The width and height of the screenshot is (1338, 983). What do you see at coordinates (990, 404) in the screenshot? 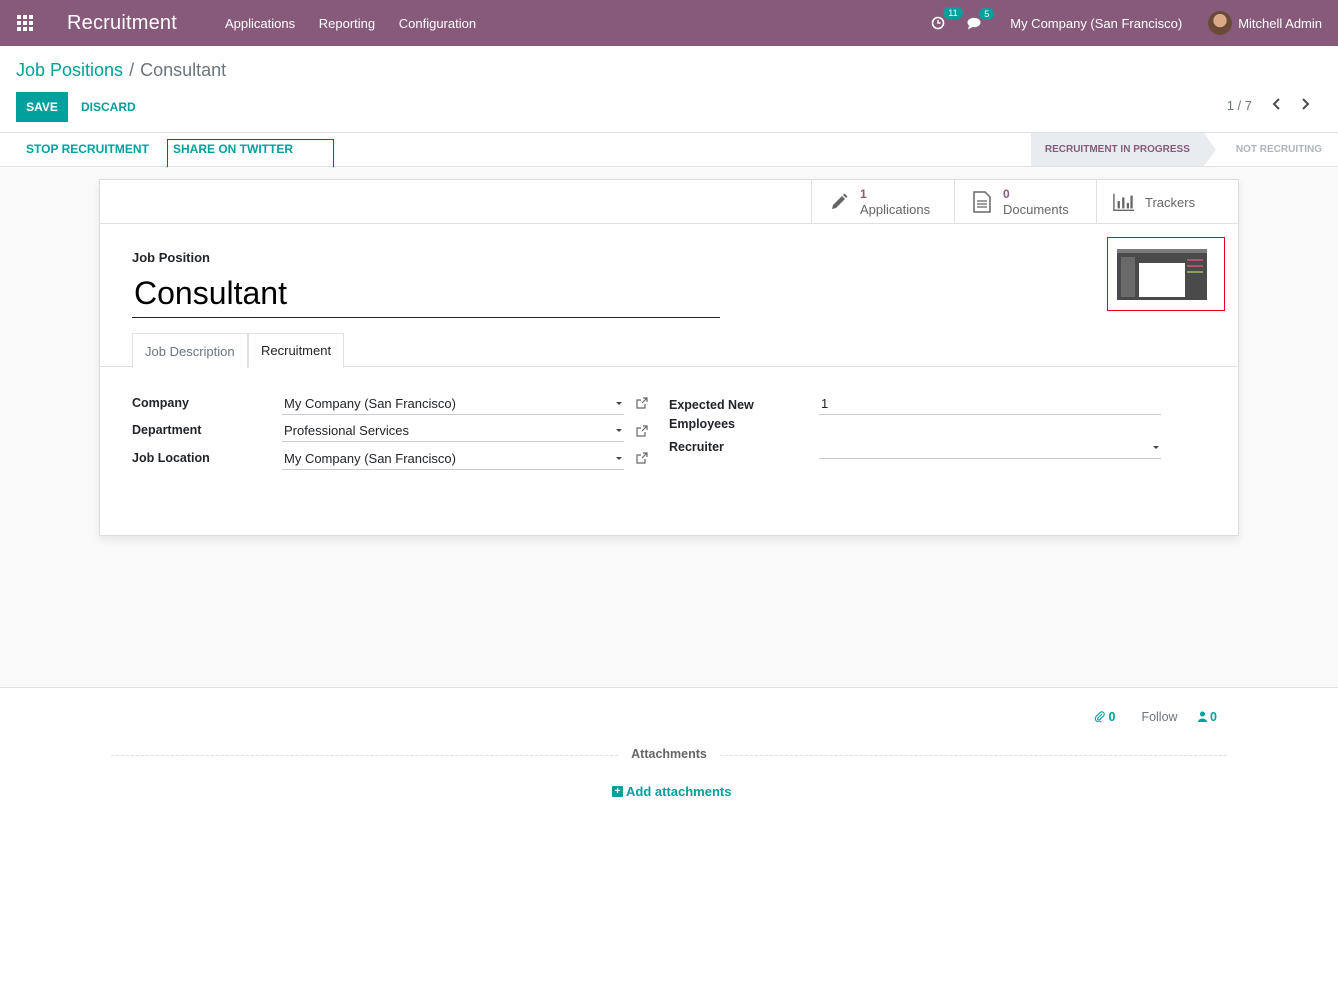
I see `expected-employees-input: 1` at bounding box center [990, 404].